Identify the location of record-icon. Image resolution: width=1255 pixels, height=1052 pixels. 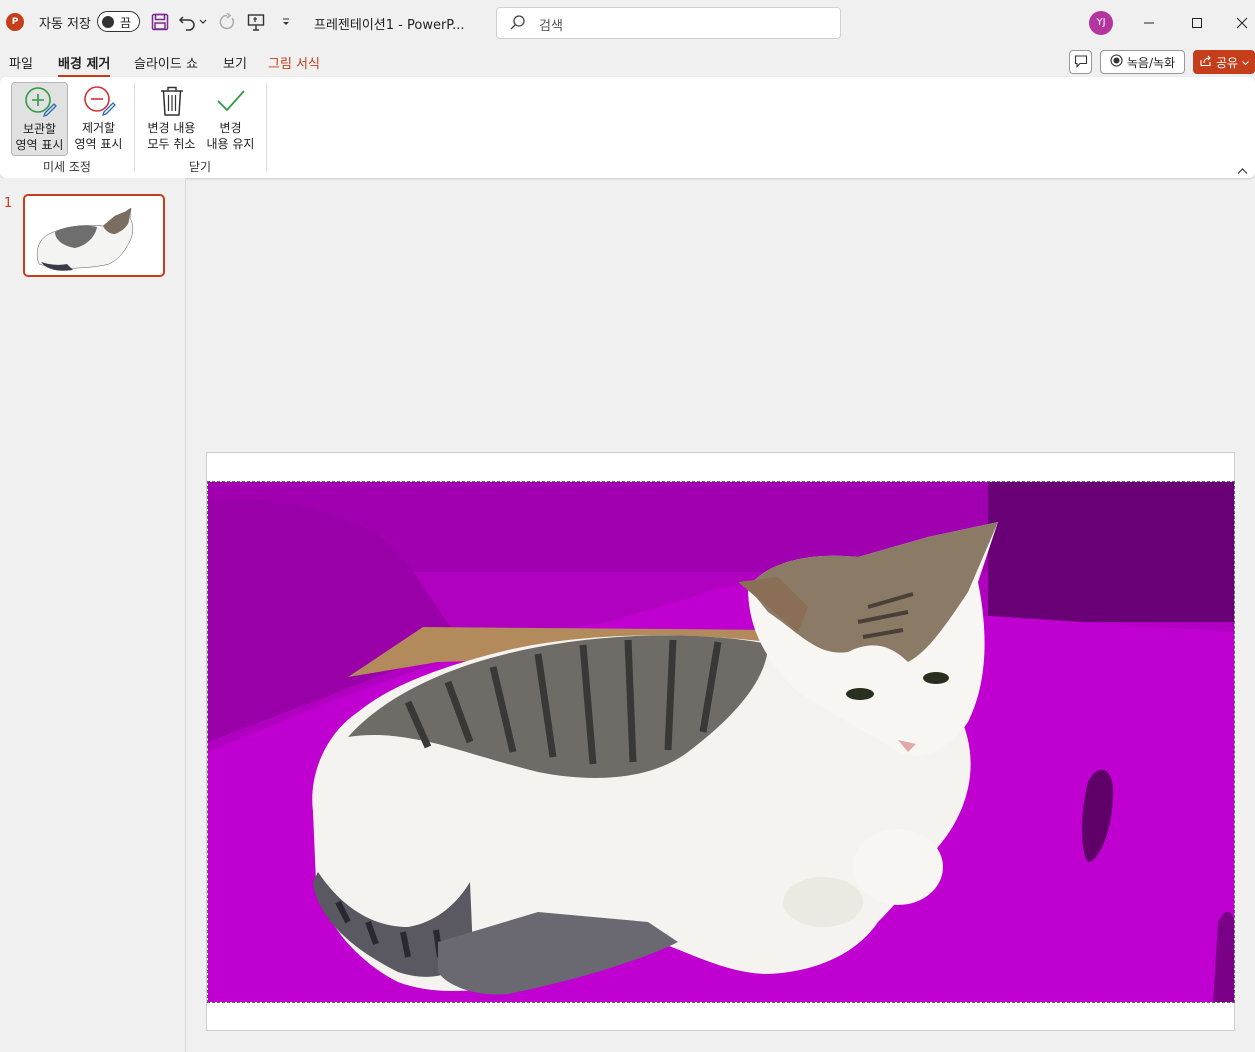
(1116, 62).